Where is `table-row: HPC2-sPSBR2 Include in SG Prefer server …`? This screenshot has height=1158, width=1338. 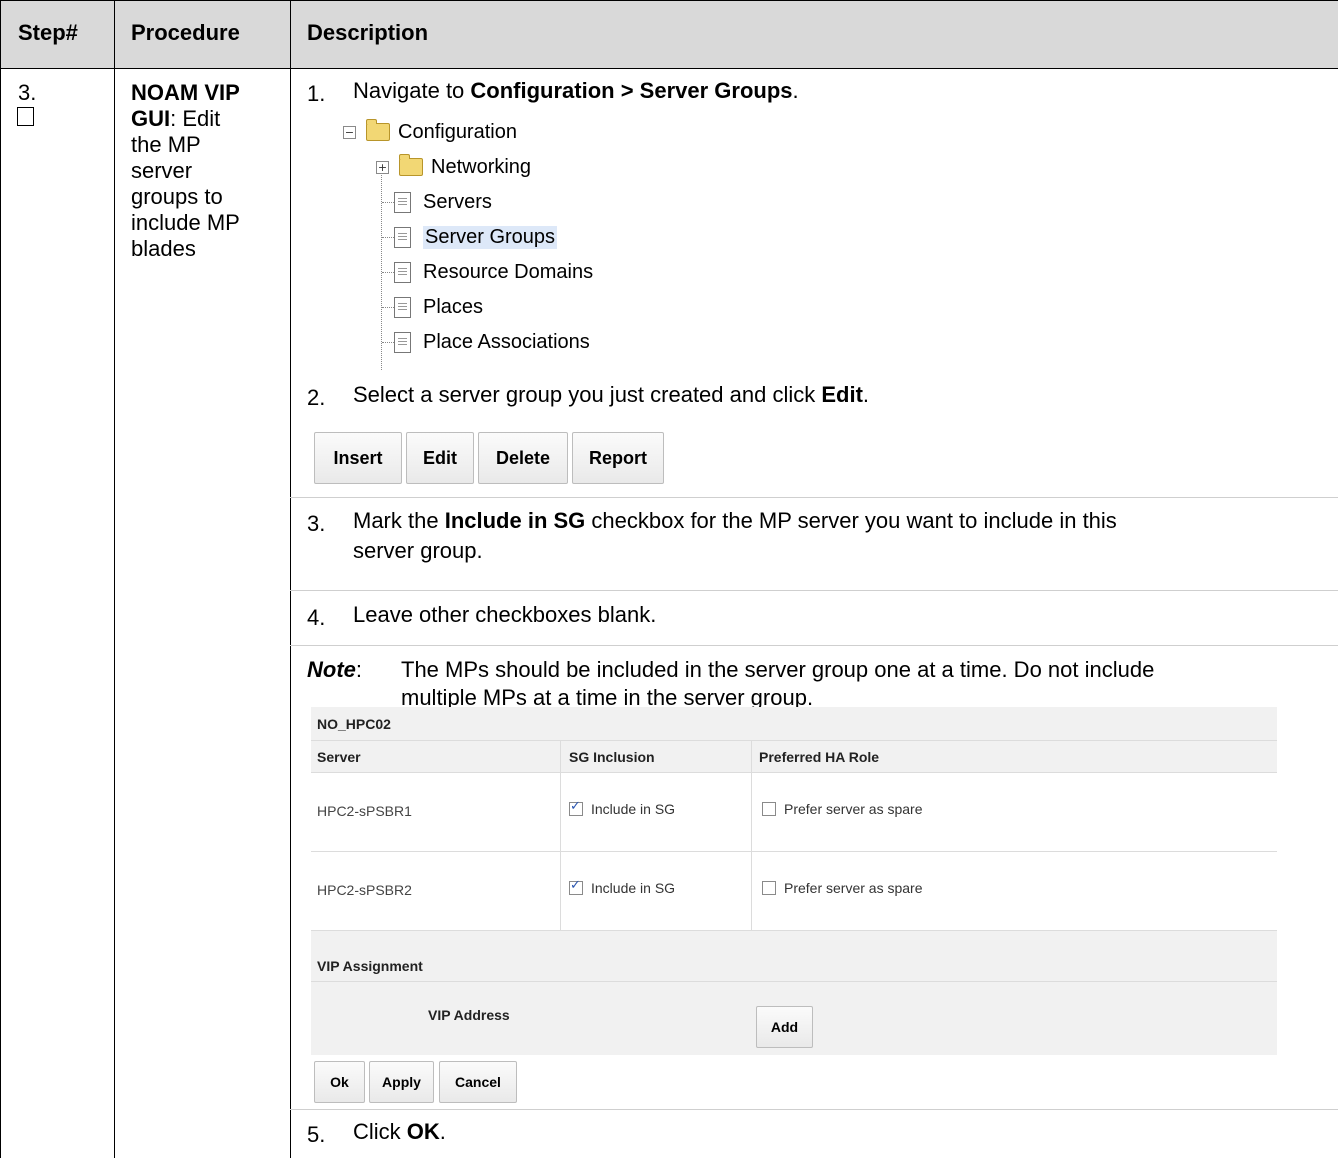 table-row: HPC2-sPSBR2 Include in SG Prefer server … is located at coordinates (794, 891).